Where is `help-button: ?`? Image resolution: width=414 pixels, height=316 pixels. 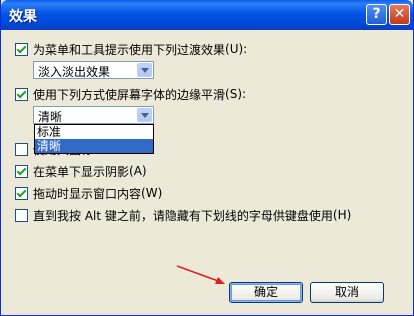 help-button: ? is located at coordinates (376, 14).